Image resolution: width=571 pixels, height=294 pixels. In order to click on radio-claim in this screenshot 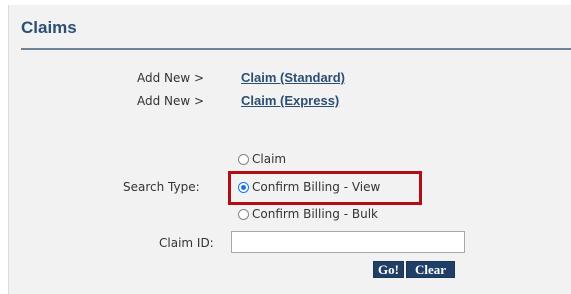, I will do `click(243, 159)`.